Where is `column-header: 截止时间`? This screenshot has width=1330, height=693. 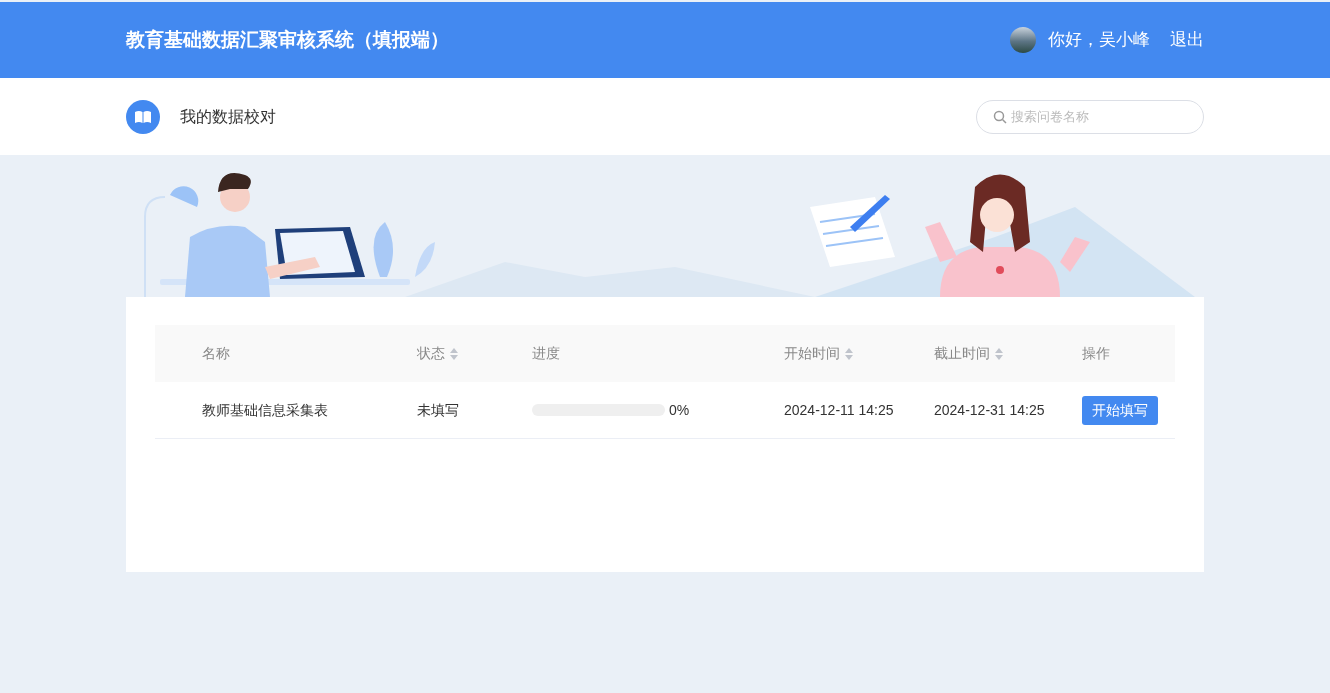
column-header: 截止时间 is located at coordinates (962, 353).